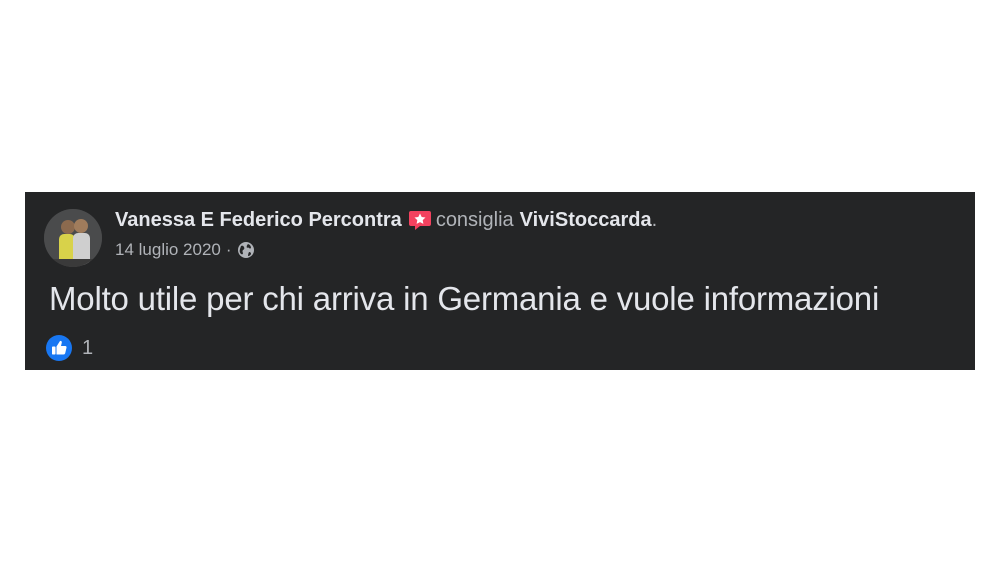 This screenshot has width=1000, height=562. I want to click on post-meta: 14 luglio 2020 ·, so click(185, 250).